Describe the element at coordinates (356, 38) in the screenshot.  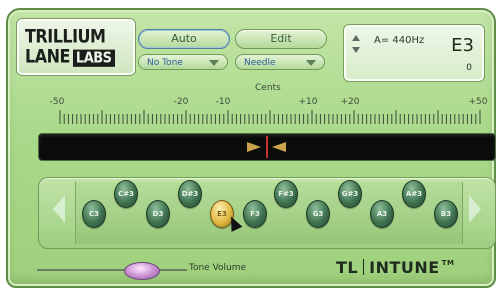
I see `reference-up-icon` at that location.